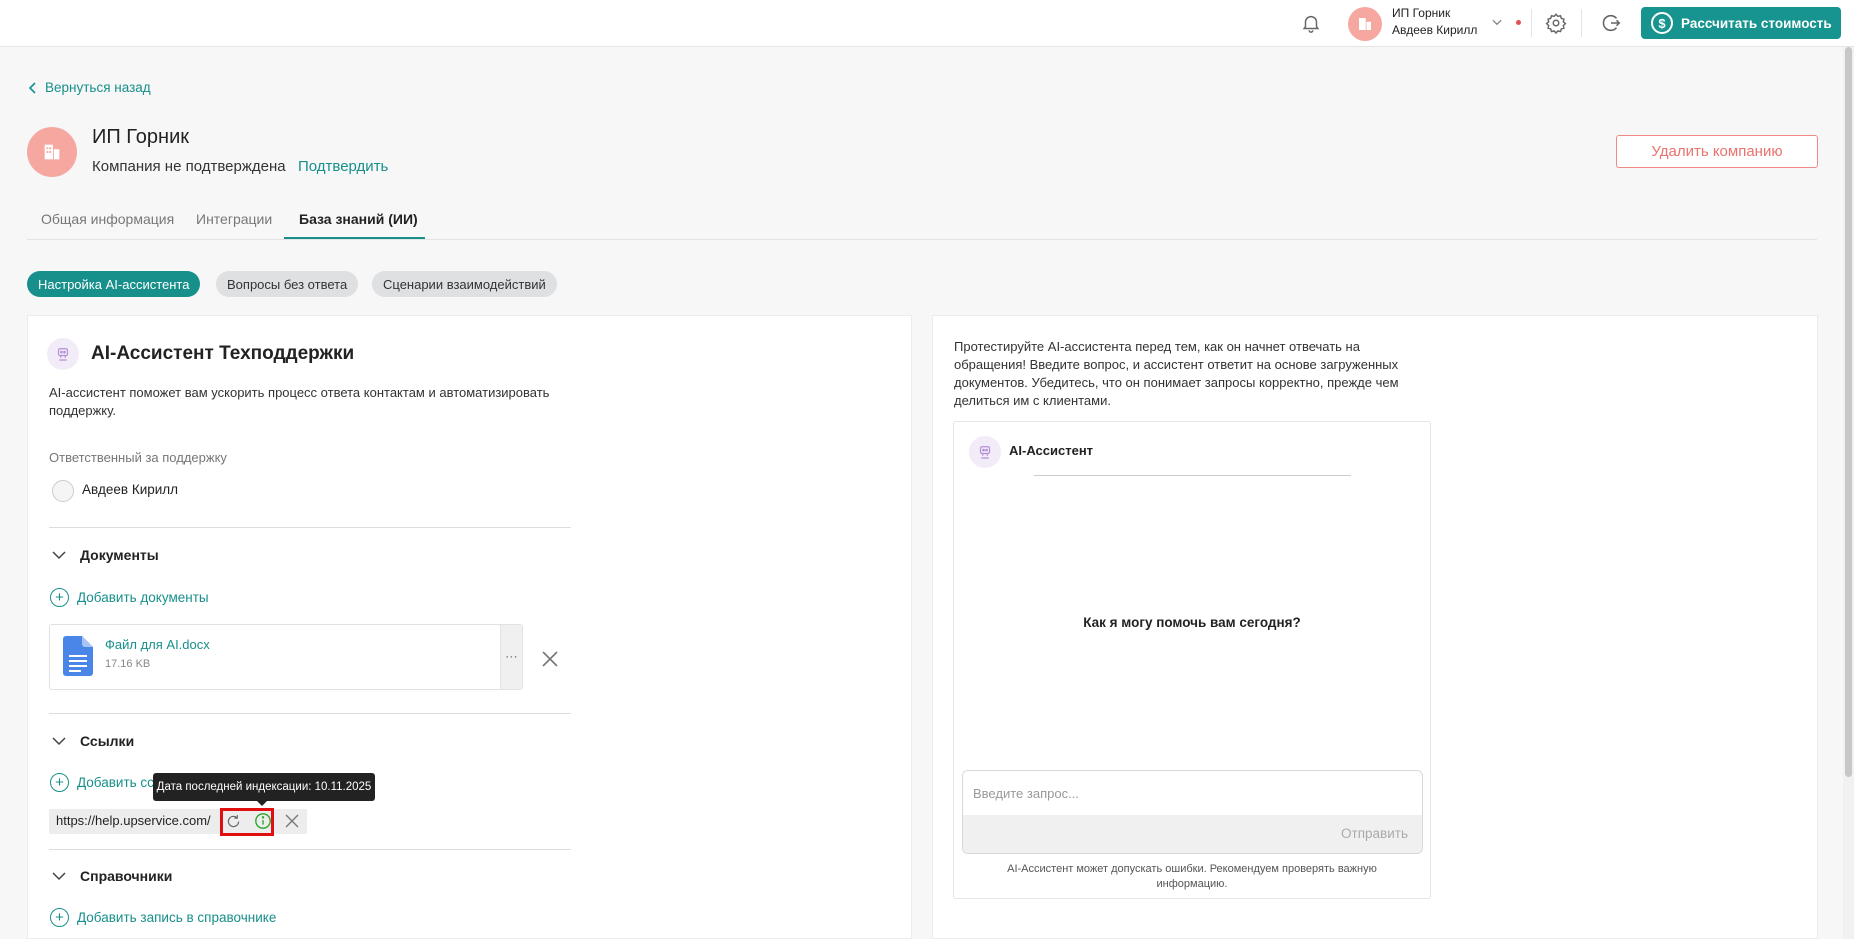 The height and width of the screenshot is (939, 1854). I want to click on document-icon, so click(78, 656).